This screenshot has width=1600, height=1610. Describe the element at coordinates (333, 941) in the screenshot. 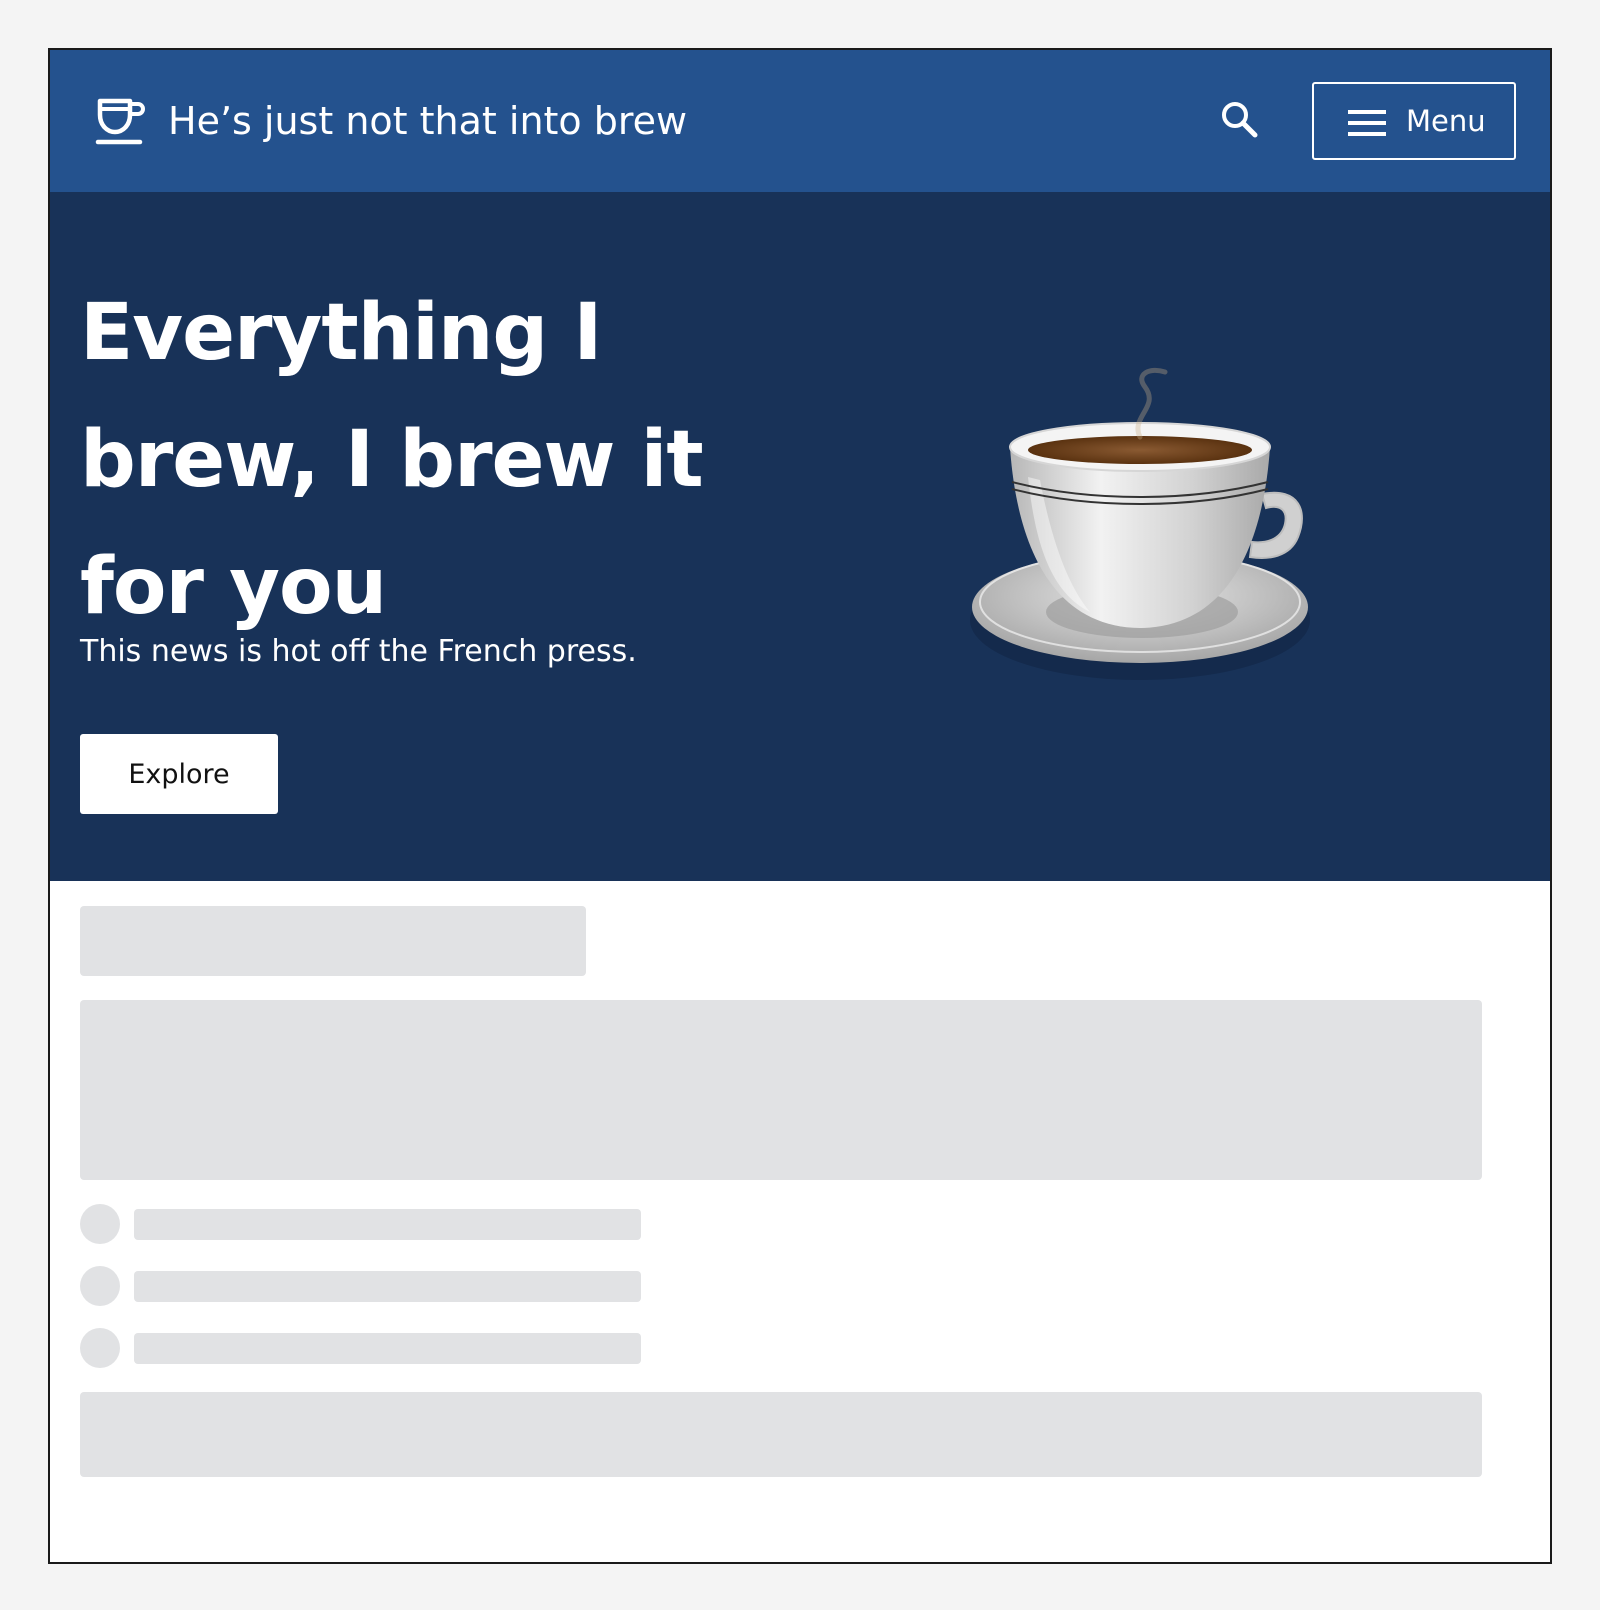

I see `skeleton-heading` at that location.